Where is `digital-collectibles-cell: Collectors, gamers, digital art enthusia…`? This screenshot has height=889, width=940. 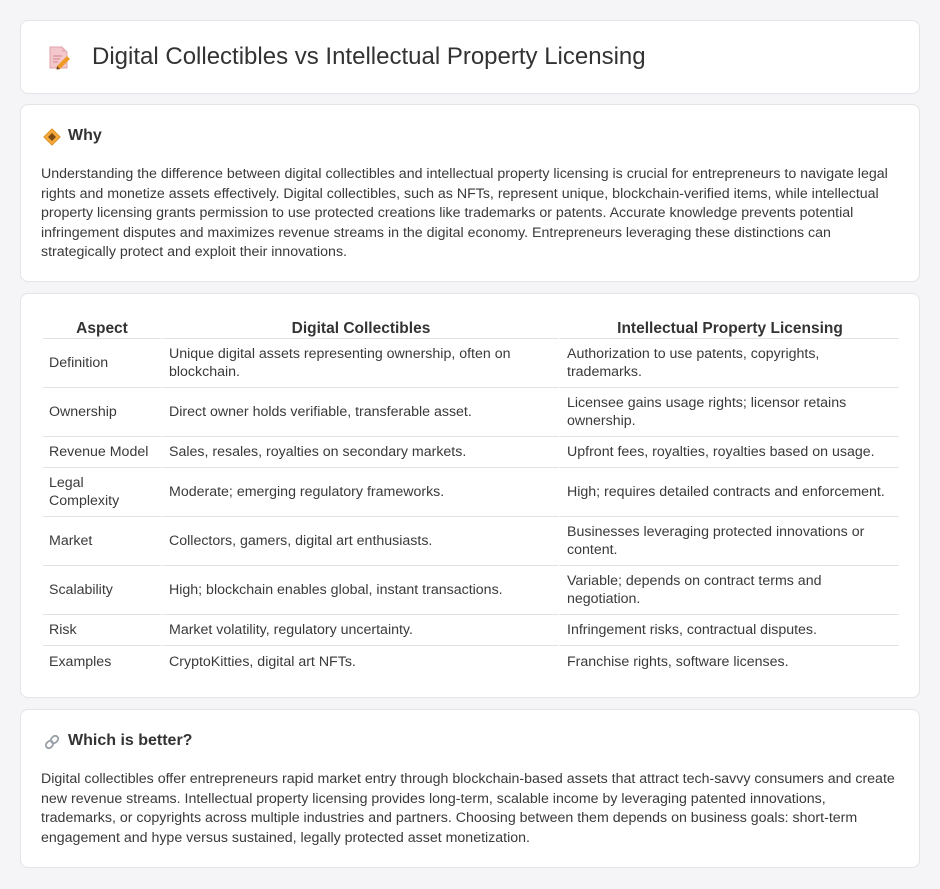
digital-collectibles-cell: Collectors, gamers, digital art enthusia… is located at coordinates (360, 541).